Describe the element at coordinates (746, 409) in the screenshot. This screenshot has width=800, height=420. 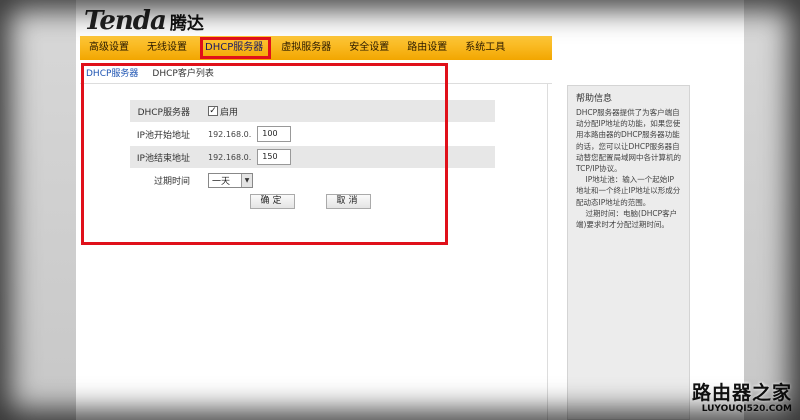
I see `watermark-en: LUYOUQI520.COM` at that location.